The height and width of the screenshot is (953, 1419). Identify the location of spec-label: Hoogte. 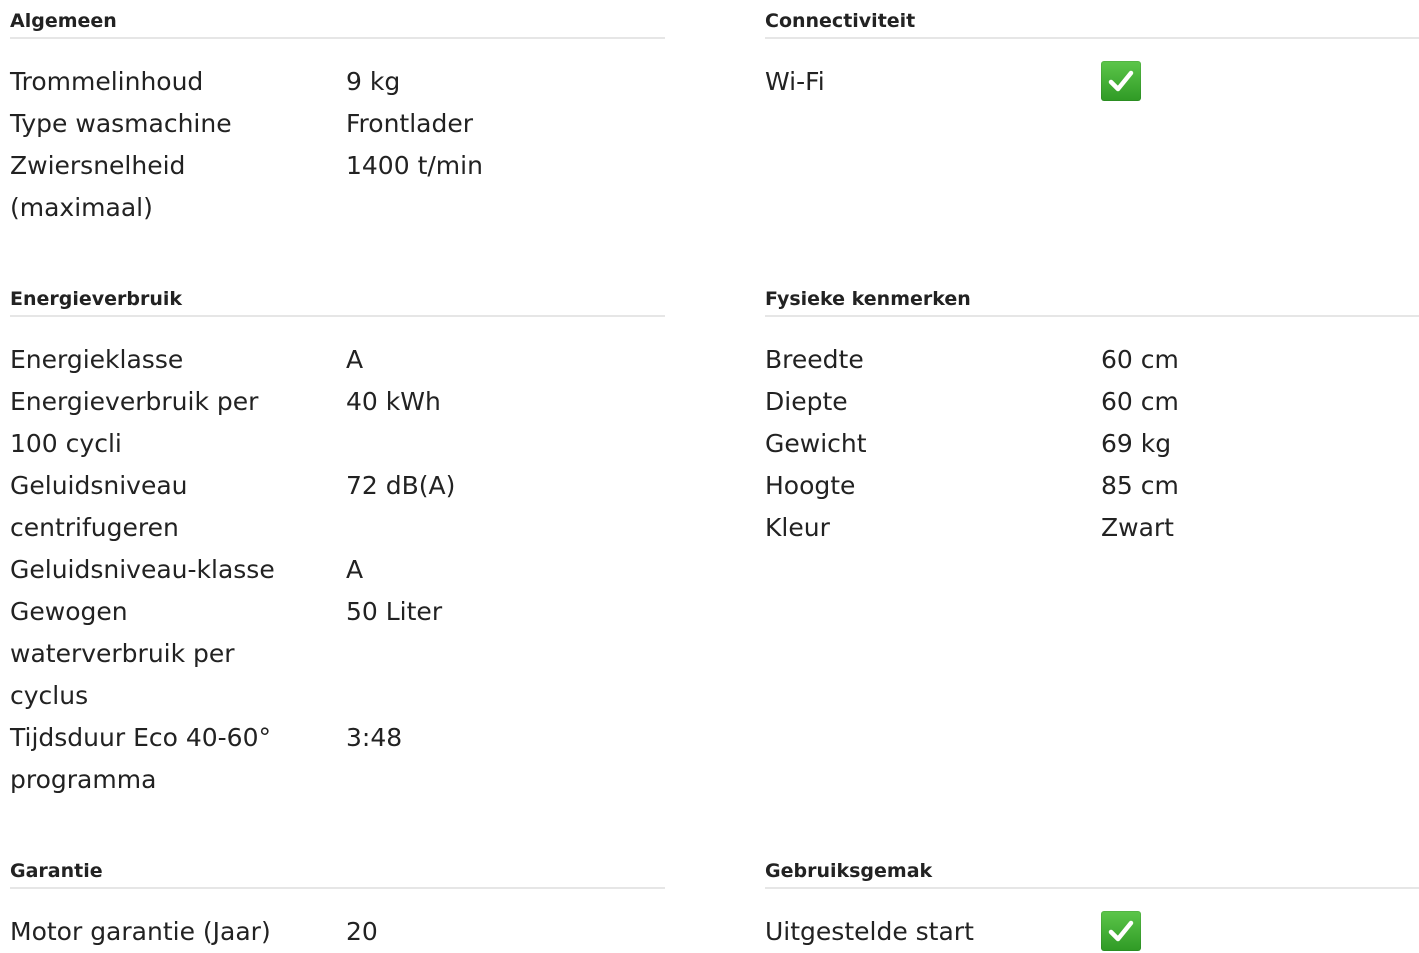
(810, 485).